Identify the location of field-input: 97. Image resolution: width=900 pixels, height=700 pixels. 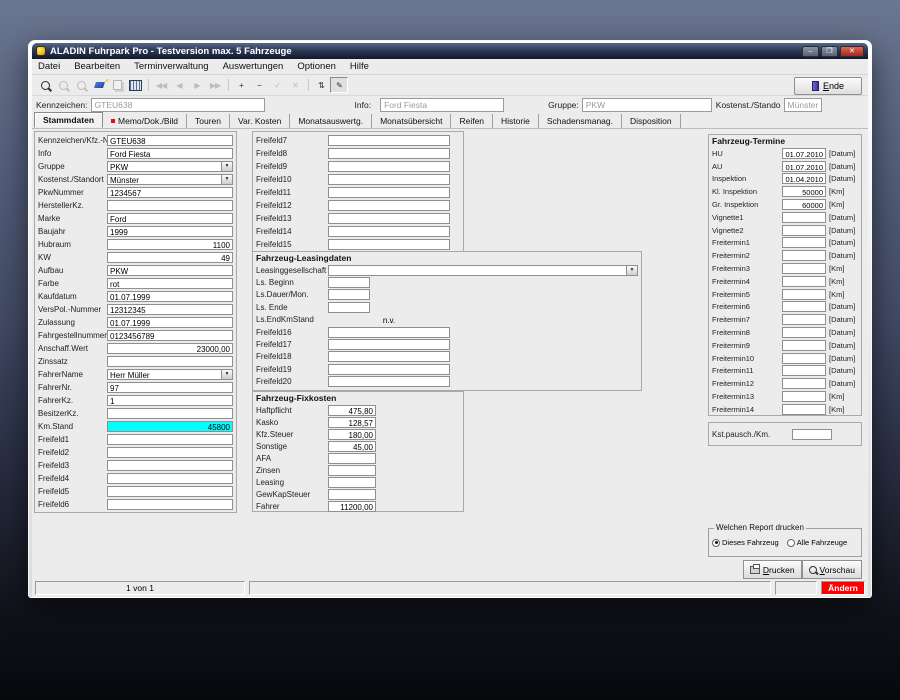
(170, 387).